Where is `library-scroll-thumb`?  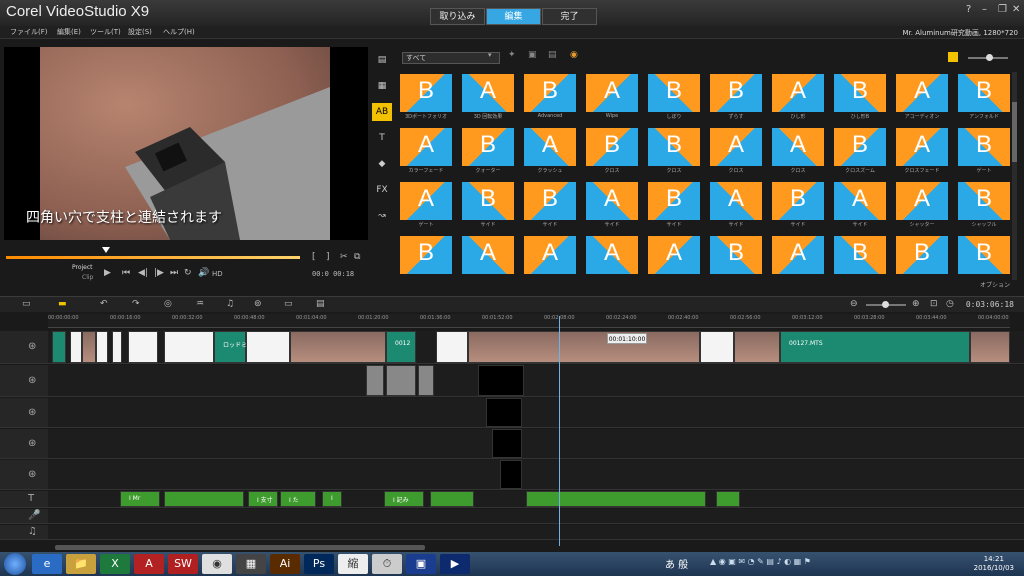 library-scroll-thumb is located at coordinates (1014, 132).